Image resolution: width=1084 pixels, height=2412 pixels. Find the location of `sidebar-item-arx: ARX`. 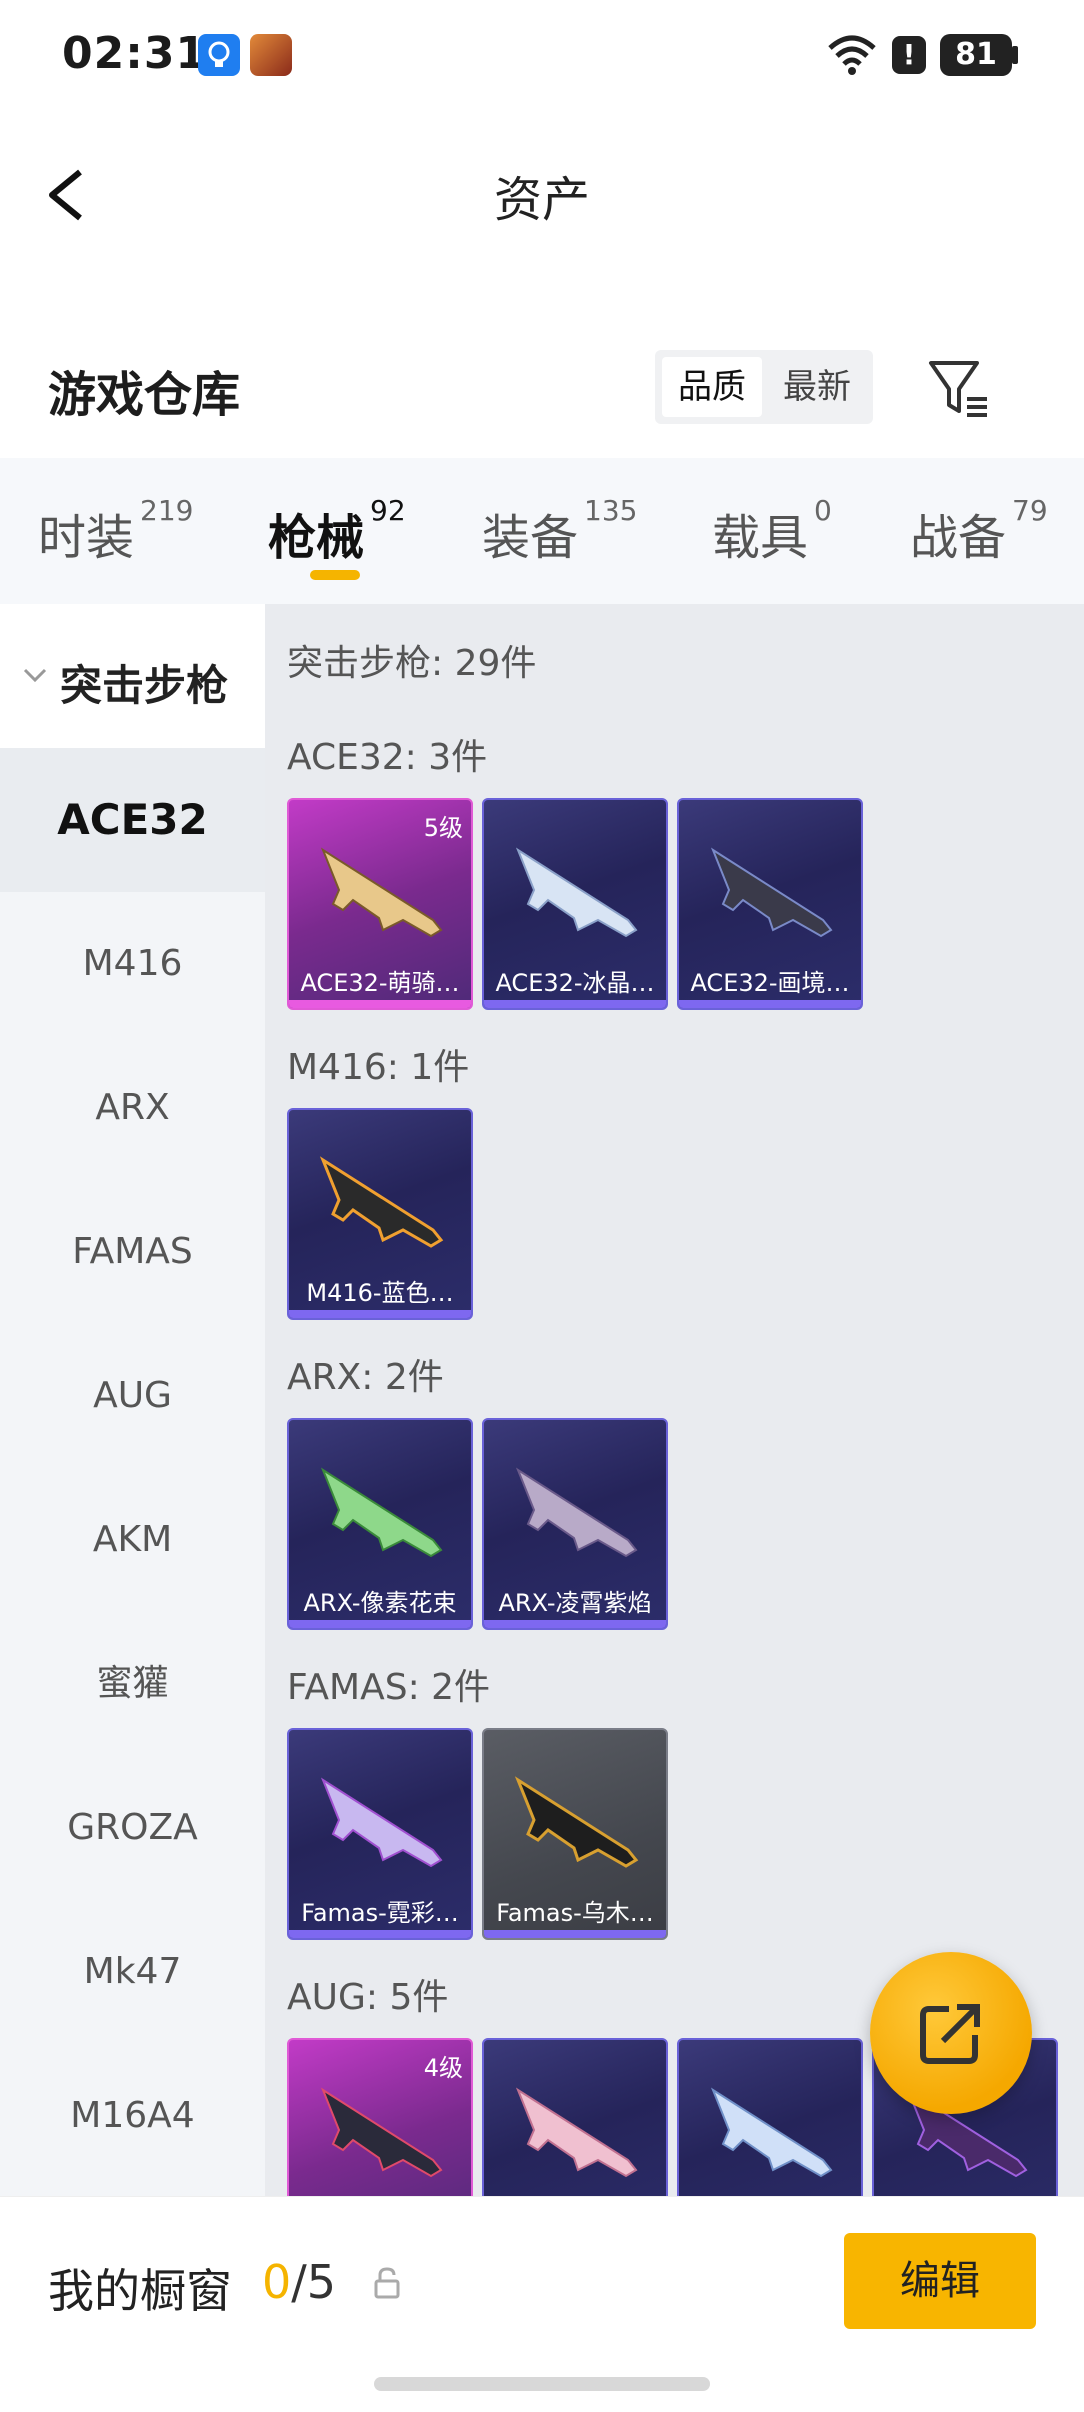

sidebar-item-arx: ARX is located at coordinates (132, 1108).